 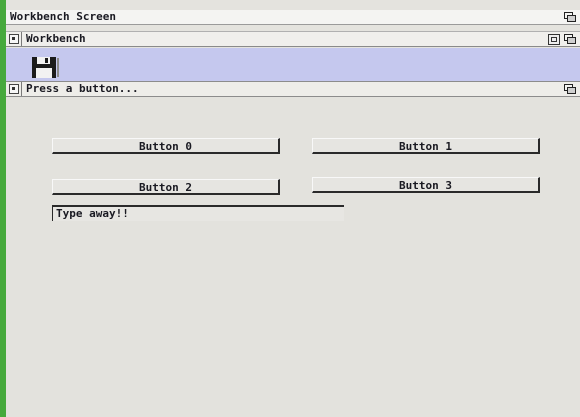 What do you see at coordinates (166, 187) in the screenshot?
I see `button-2: Button 2` at bounding box center [166, 187].